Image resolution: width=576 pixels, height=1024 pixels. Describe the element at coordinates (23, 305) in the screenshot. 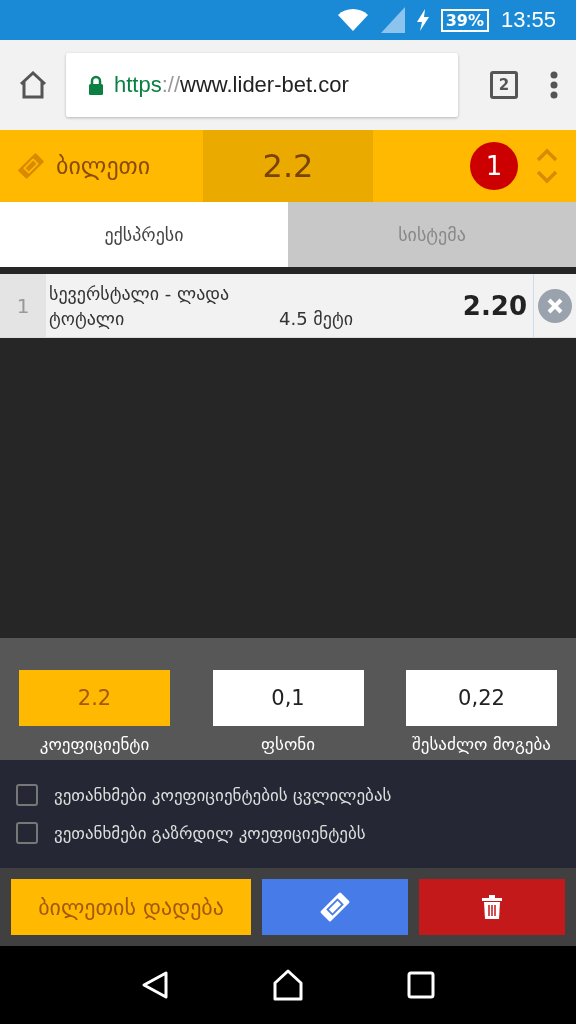

I see `bet-number: 1` at that location.